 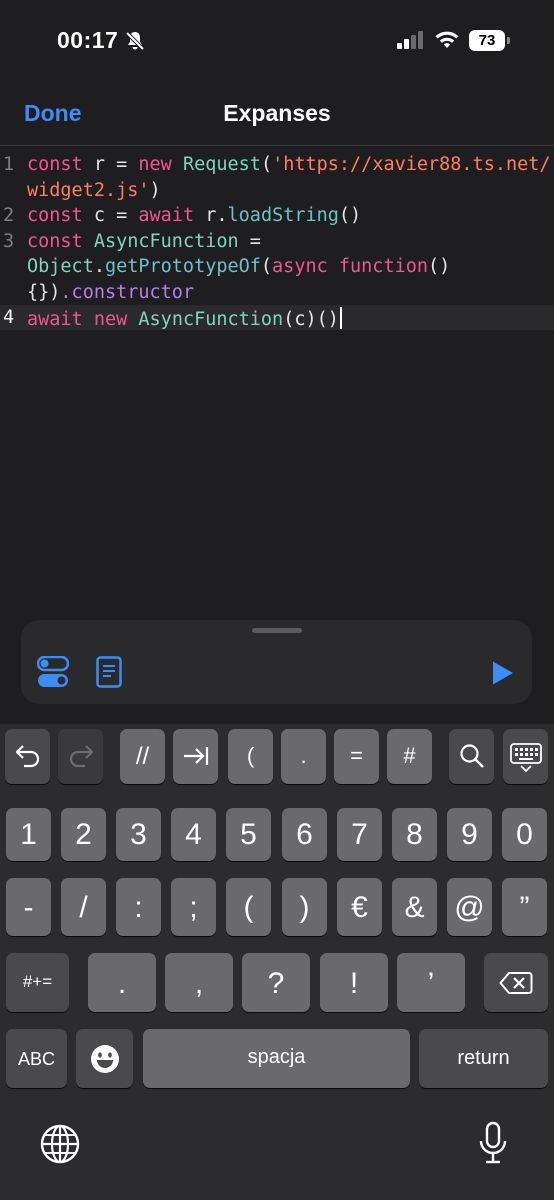 I want to click on text-caret, so click(x=340, y=318).